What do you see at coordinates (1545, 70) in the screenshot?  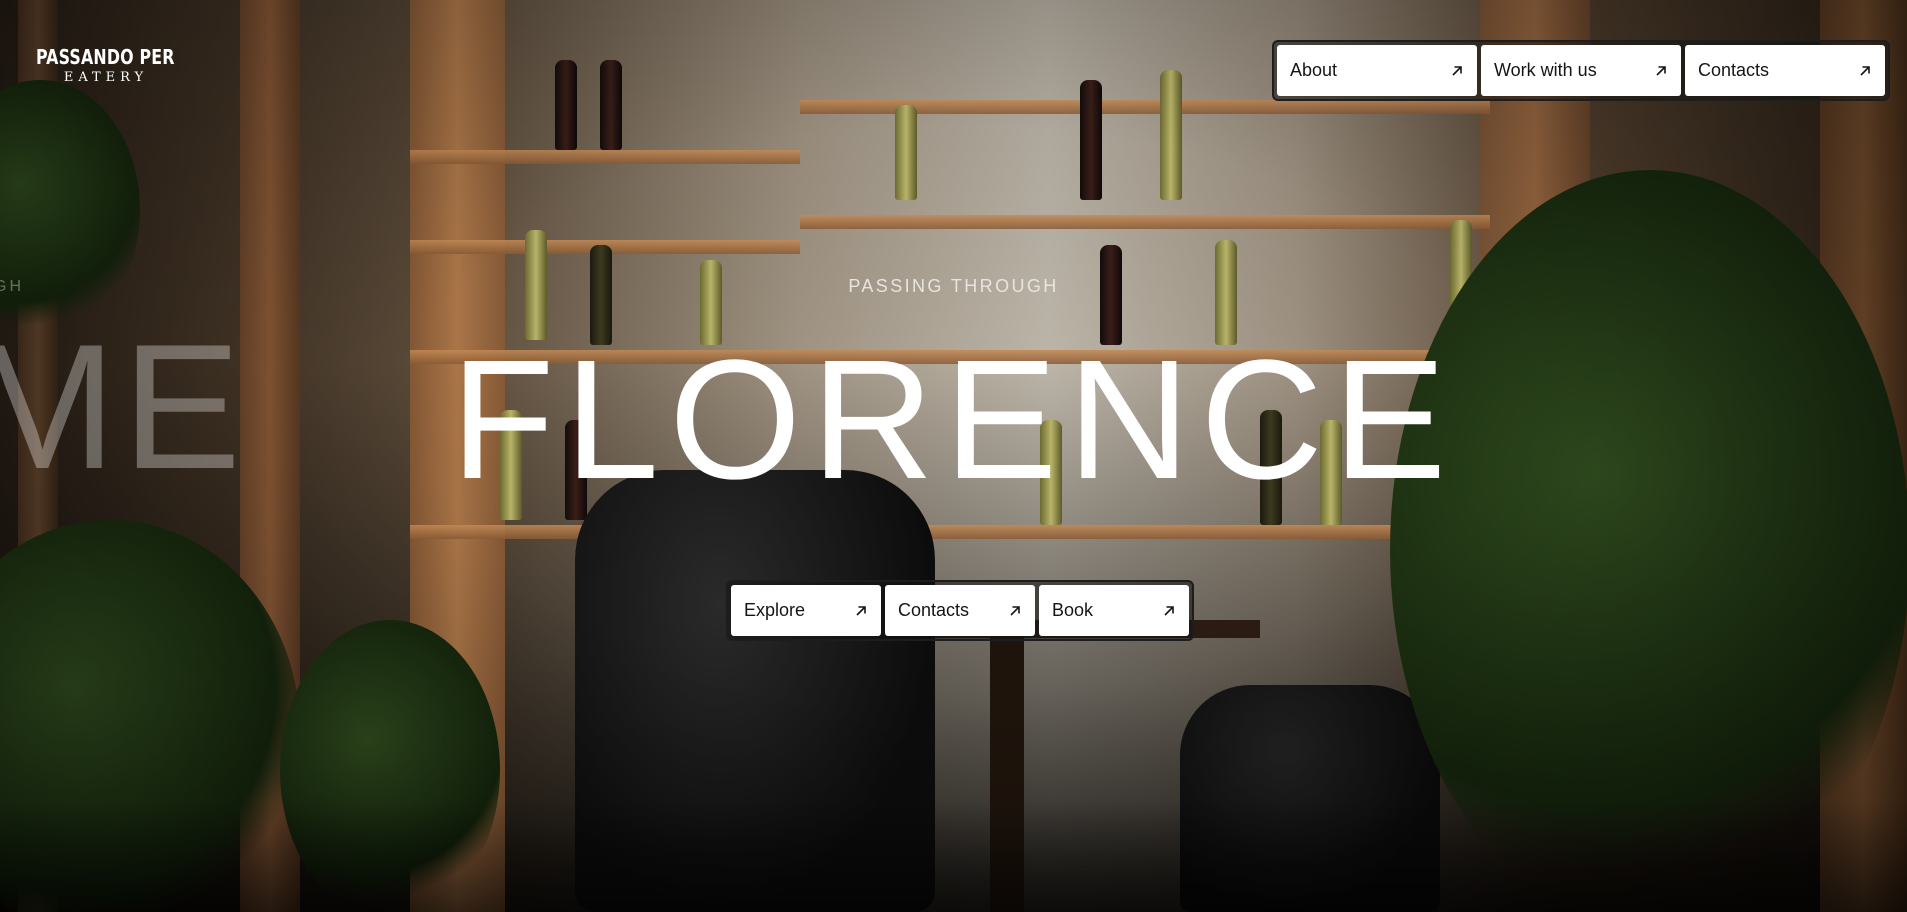 I see `nav-work-with-us-label: Work with us` at bounding box center [1545, 70].